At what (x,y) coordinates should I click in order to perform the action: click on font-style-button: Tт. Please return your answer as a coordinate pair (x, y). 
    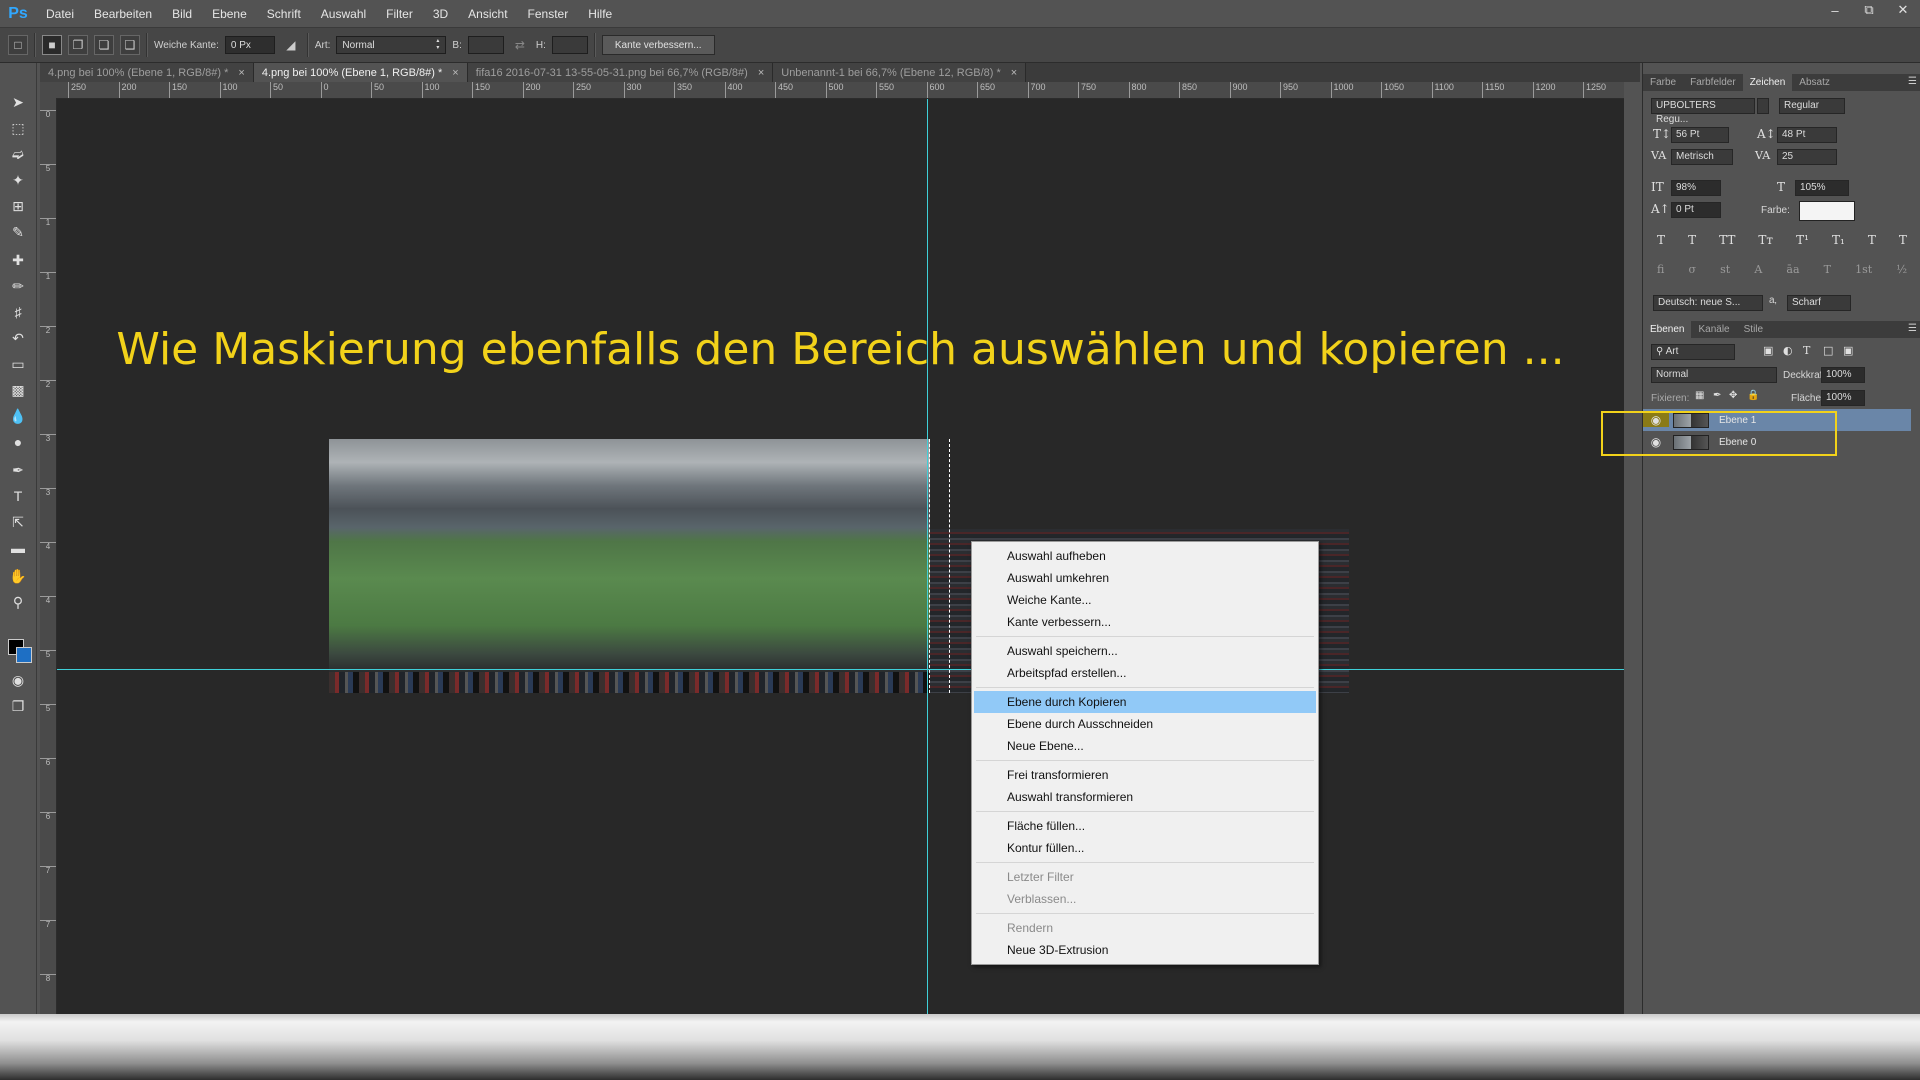
    Looking at the image, I should click on (1765, 242).